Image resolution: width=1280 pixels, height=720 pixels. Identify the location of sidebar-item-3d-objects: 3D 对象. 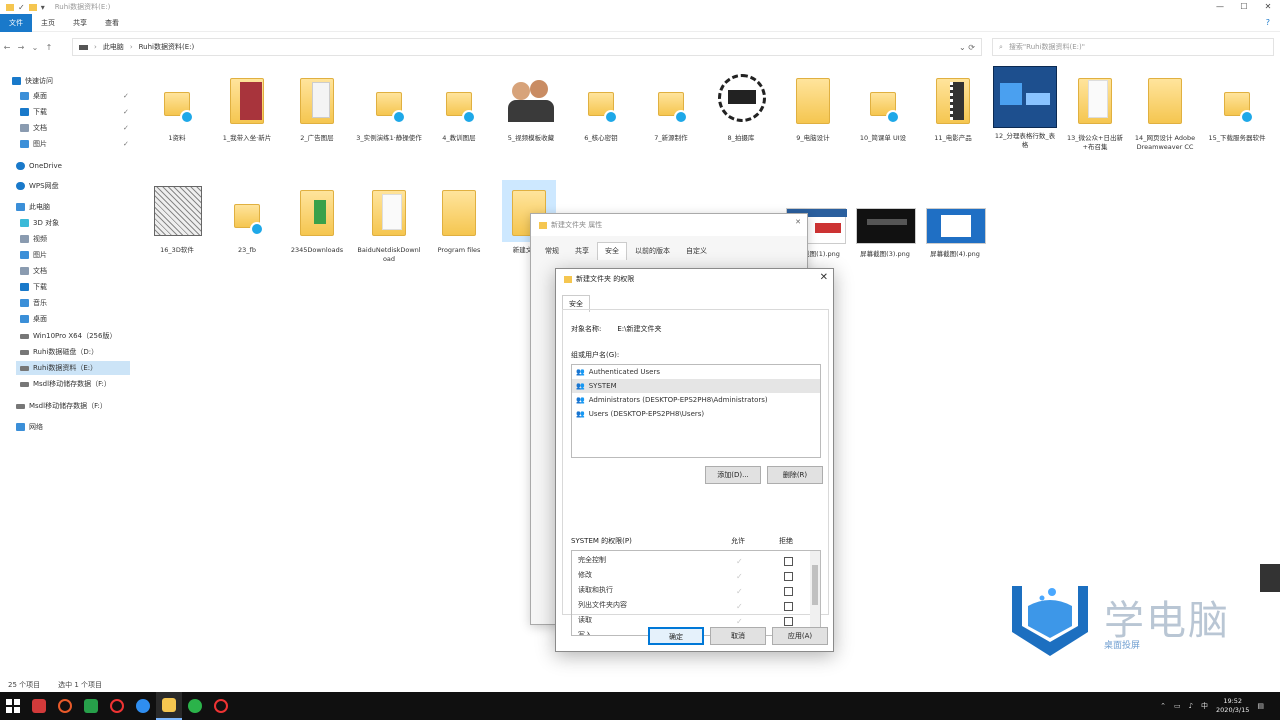
(39, 223).